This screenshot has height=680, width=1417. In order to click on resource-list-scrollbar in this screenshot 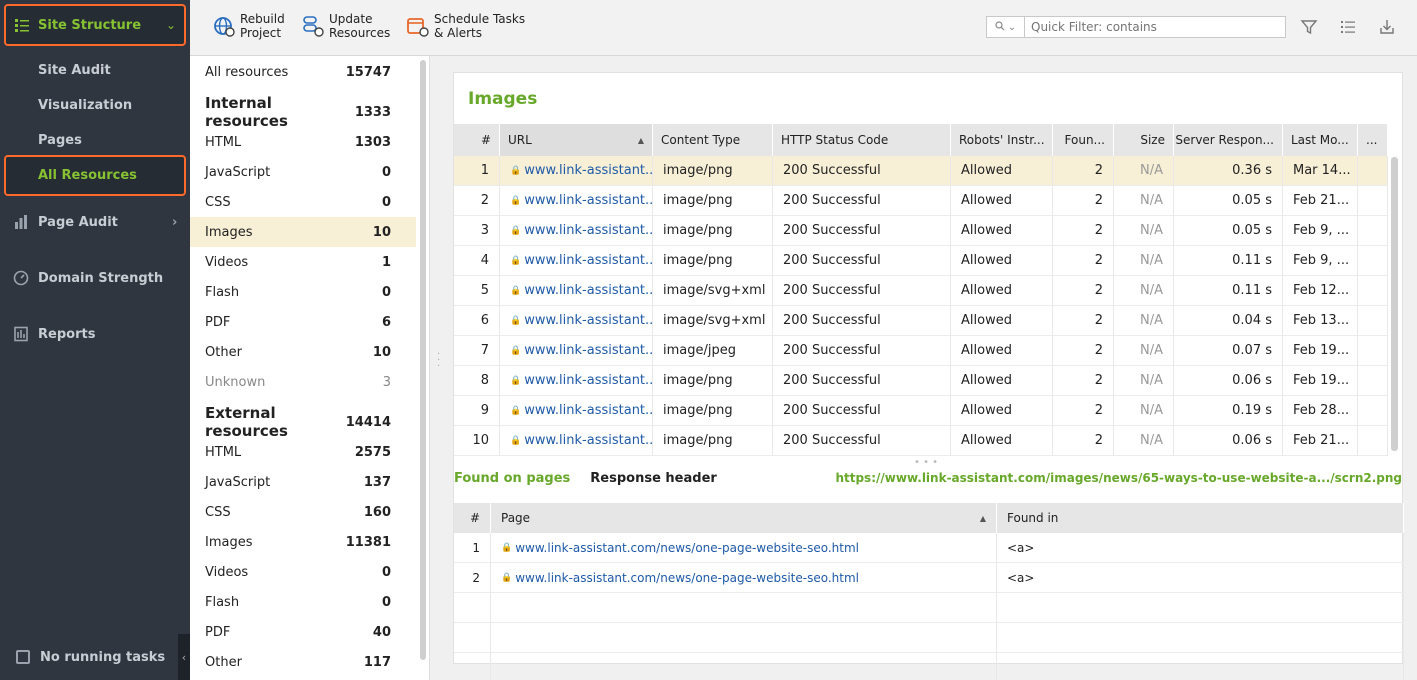, I will do `click(423, 360)`.